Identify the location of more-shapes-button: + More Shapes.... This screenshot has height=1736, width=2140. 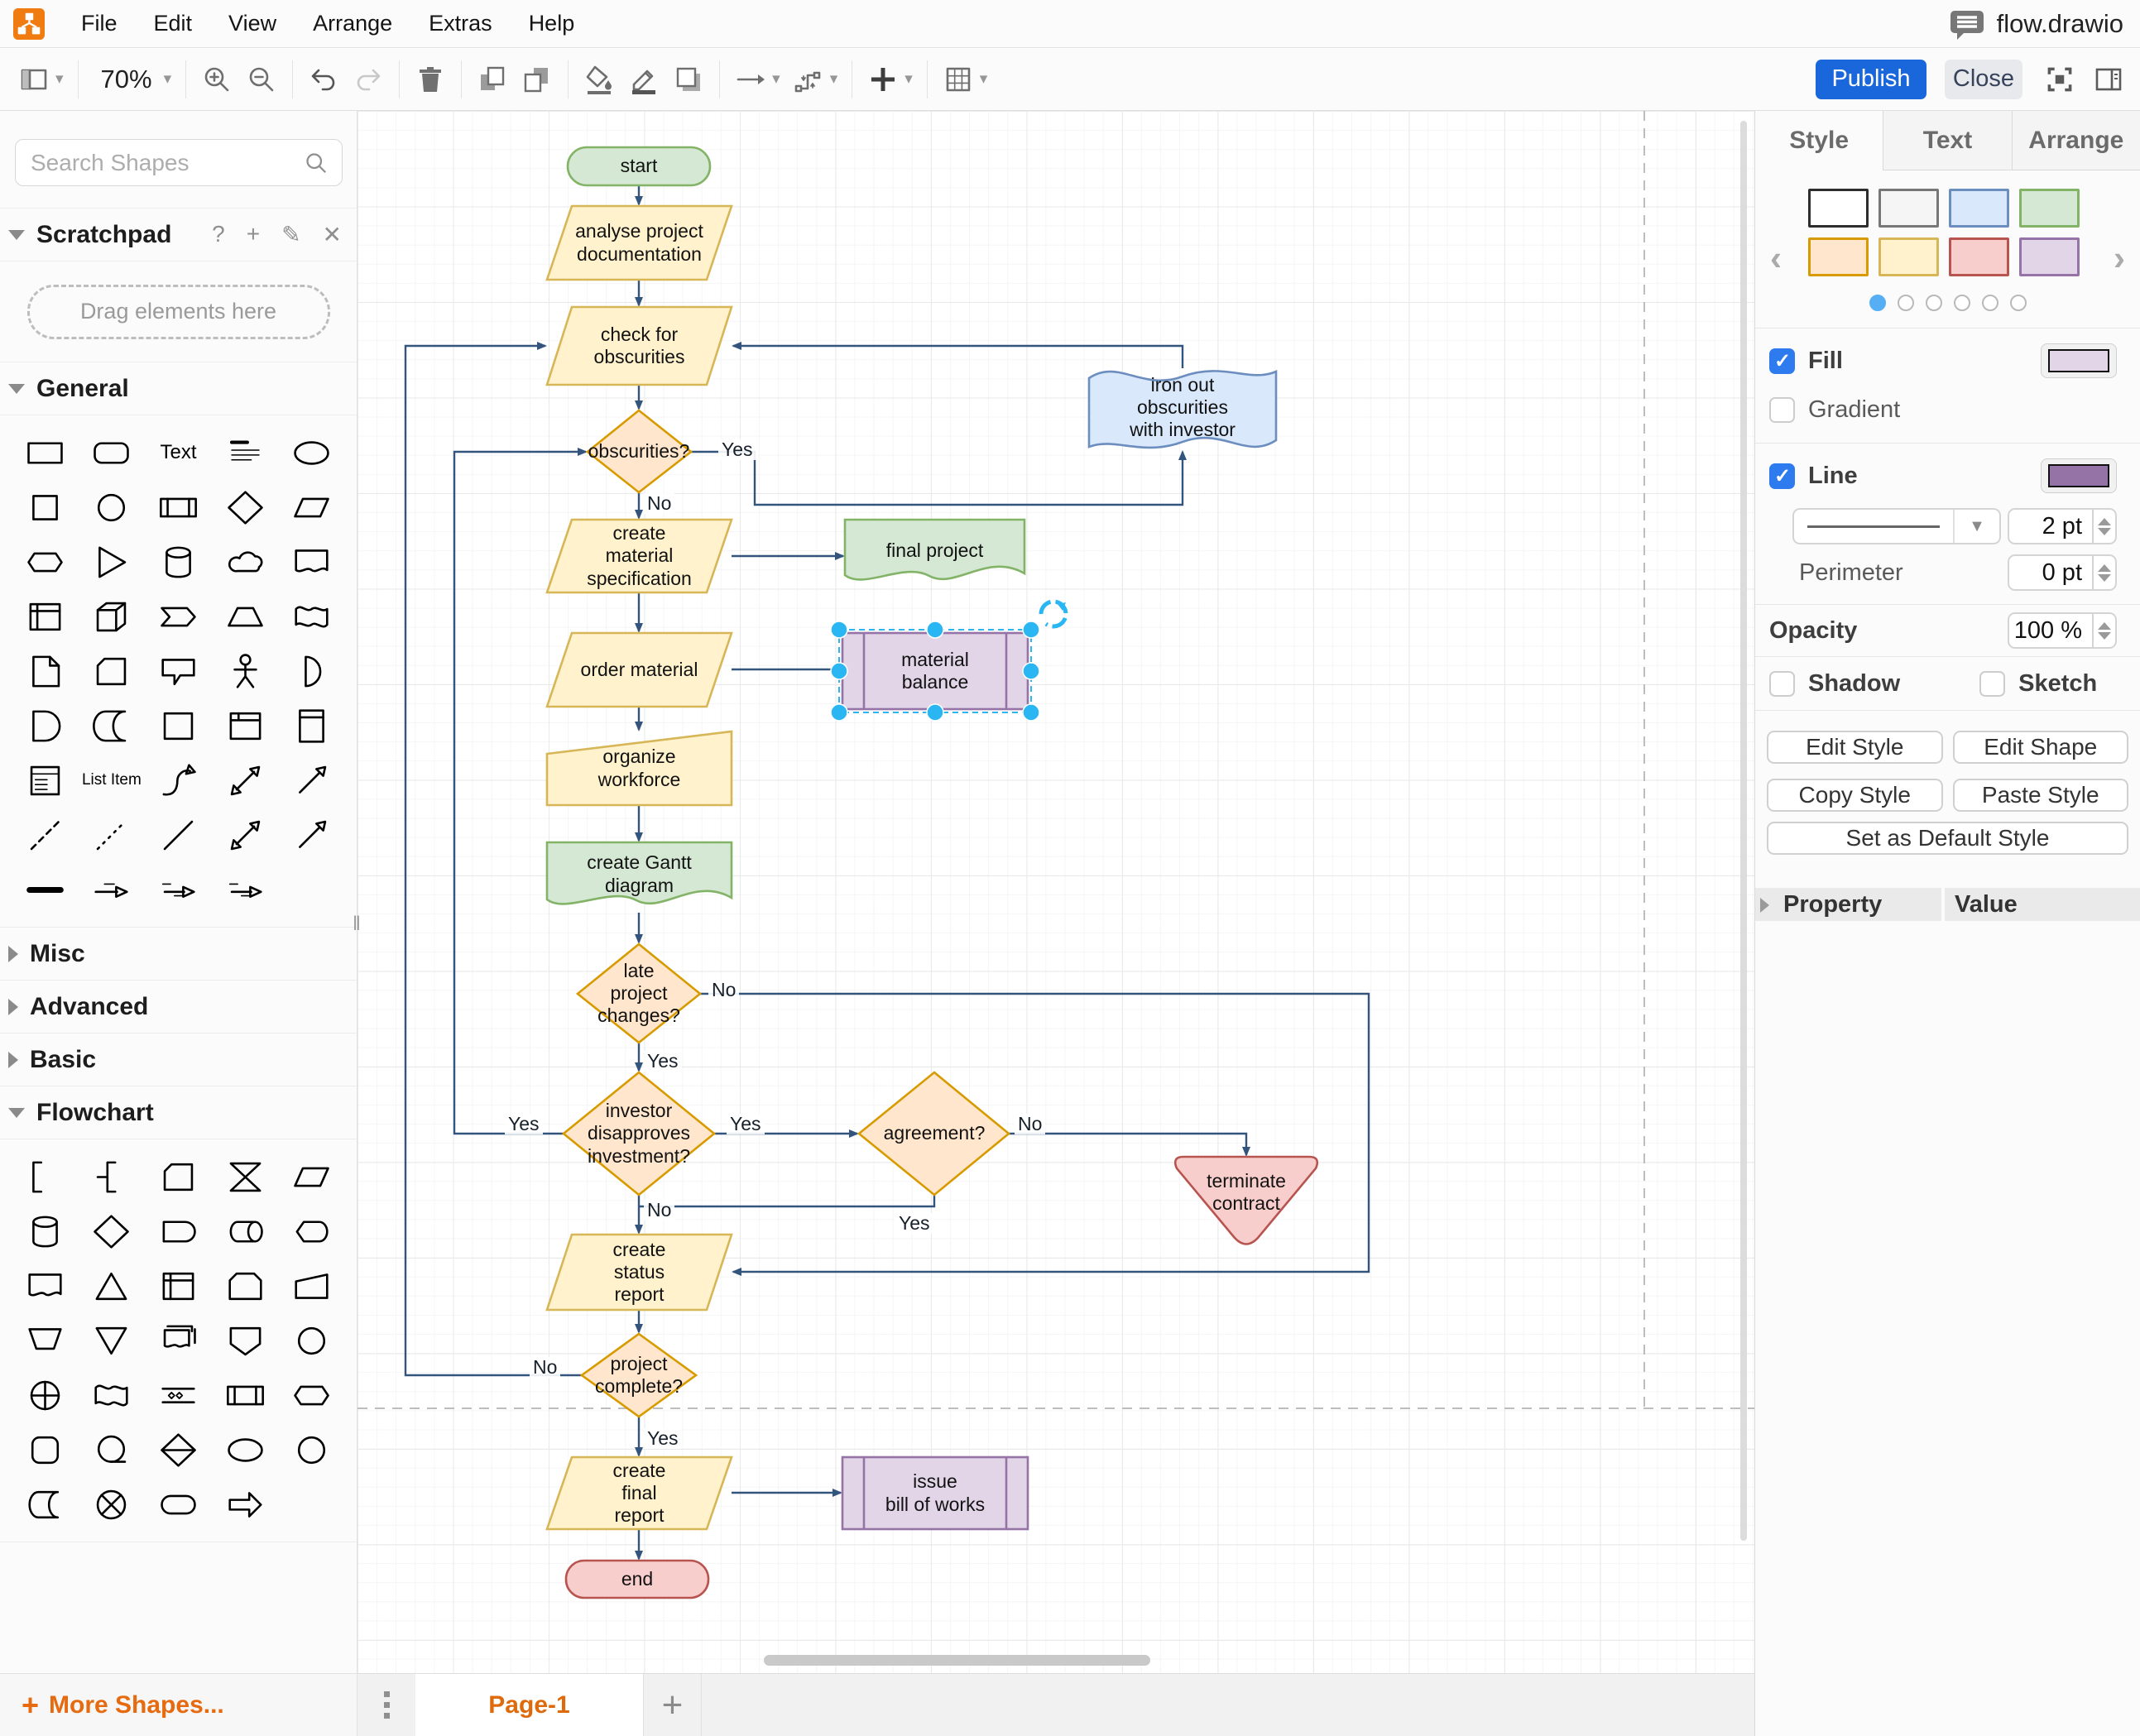
(179, 1705).